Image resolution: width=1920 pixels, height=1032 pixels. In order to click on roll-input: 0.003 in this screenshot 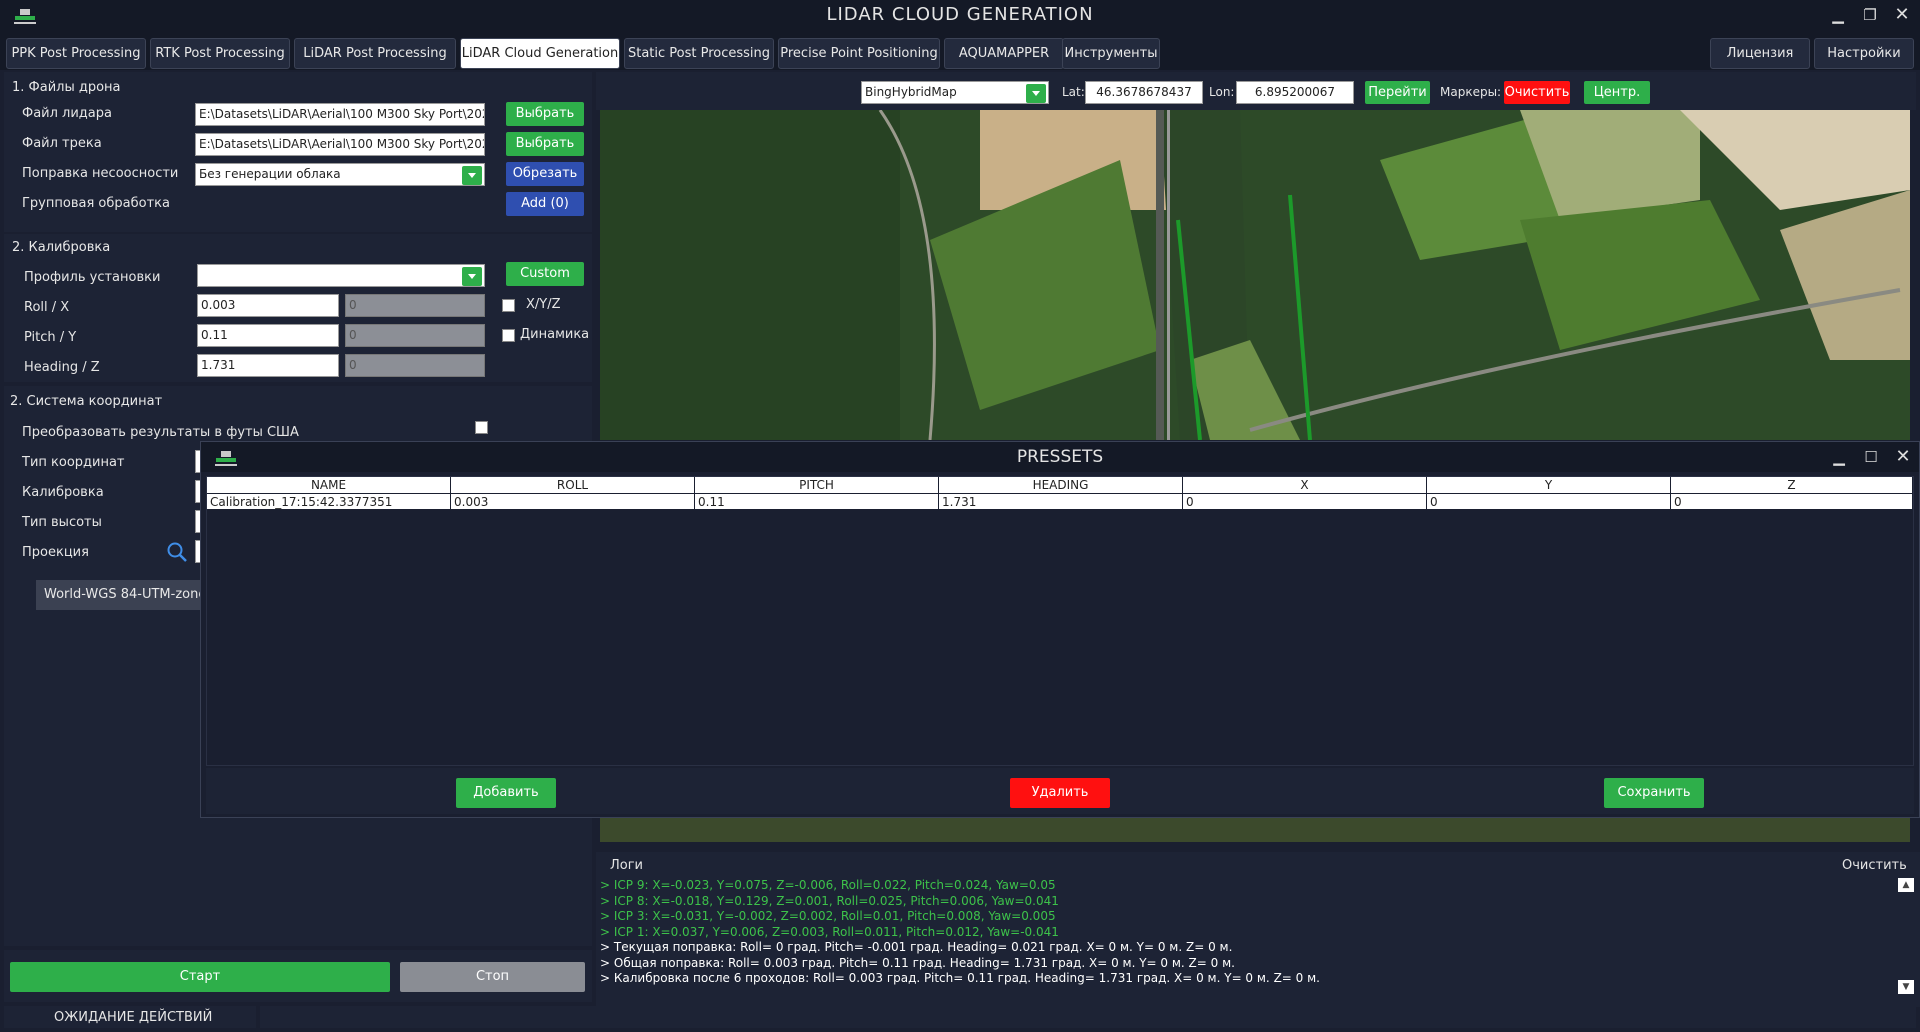, I will do `click(268, 305)`.